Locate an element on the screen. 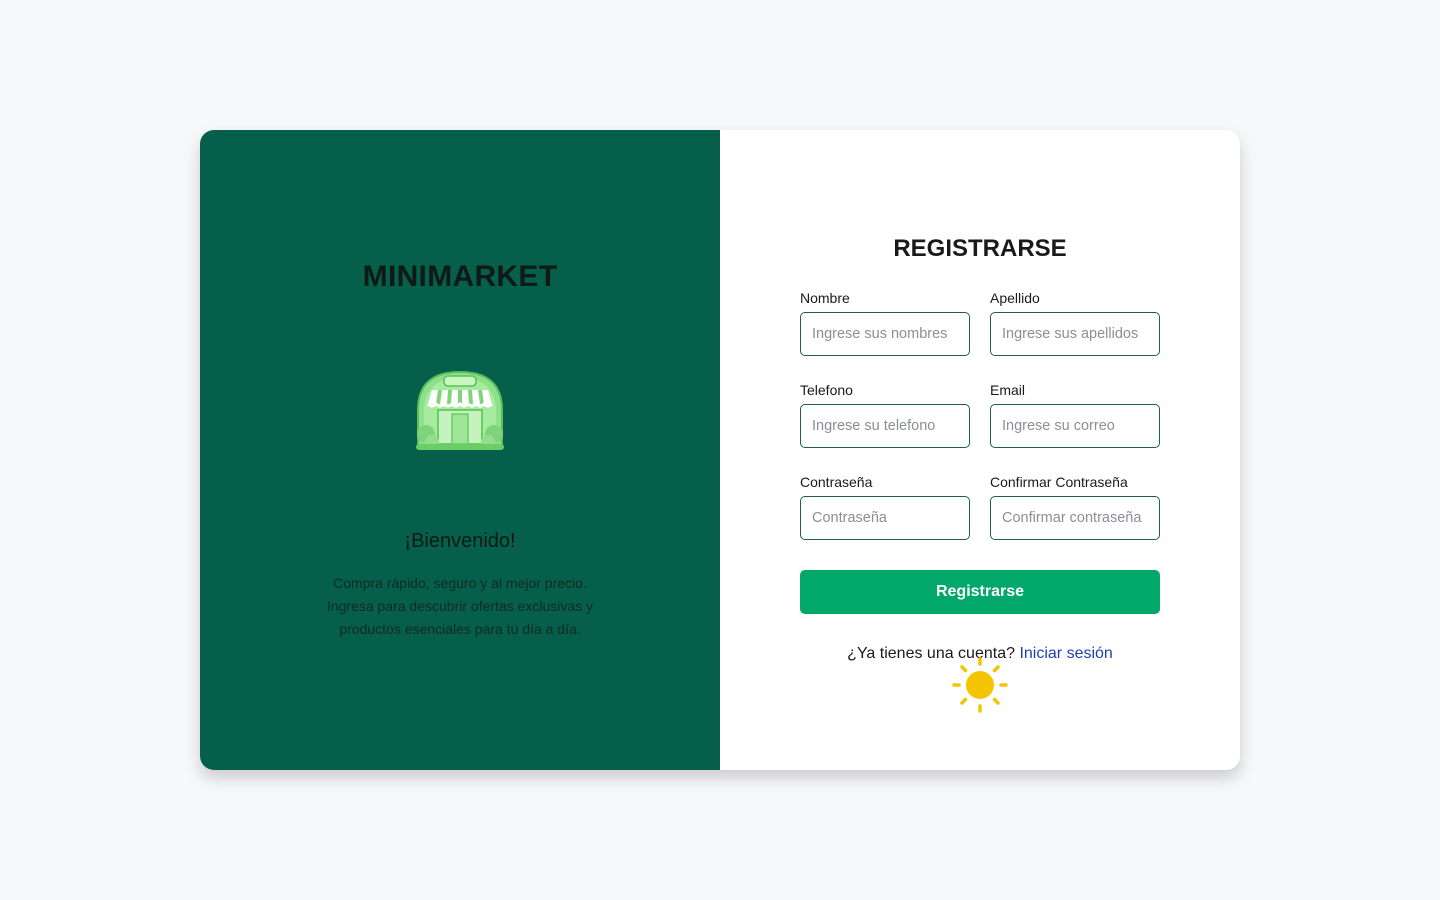 The image size is (1440, 900). confirm-password-label: Confirmar Contraseña is located at coordinates (1059, 482).